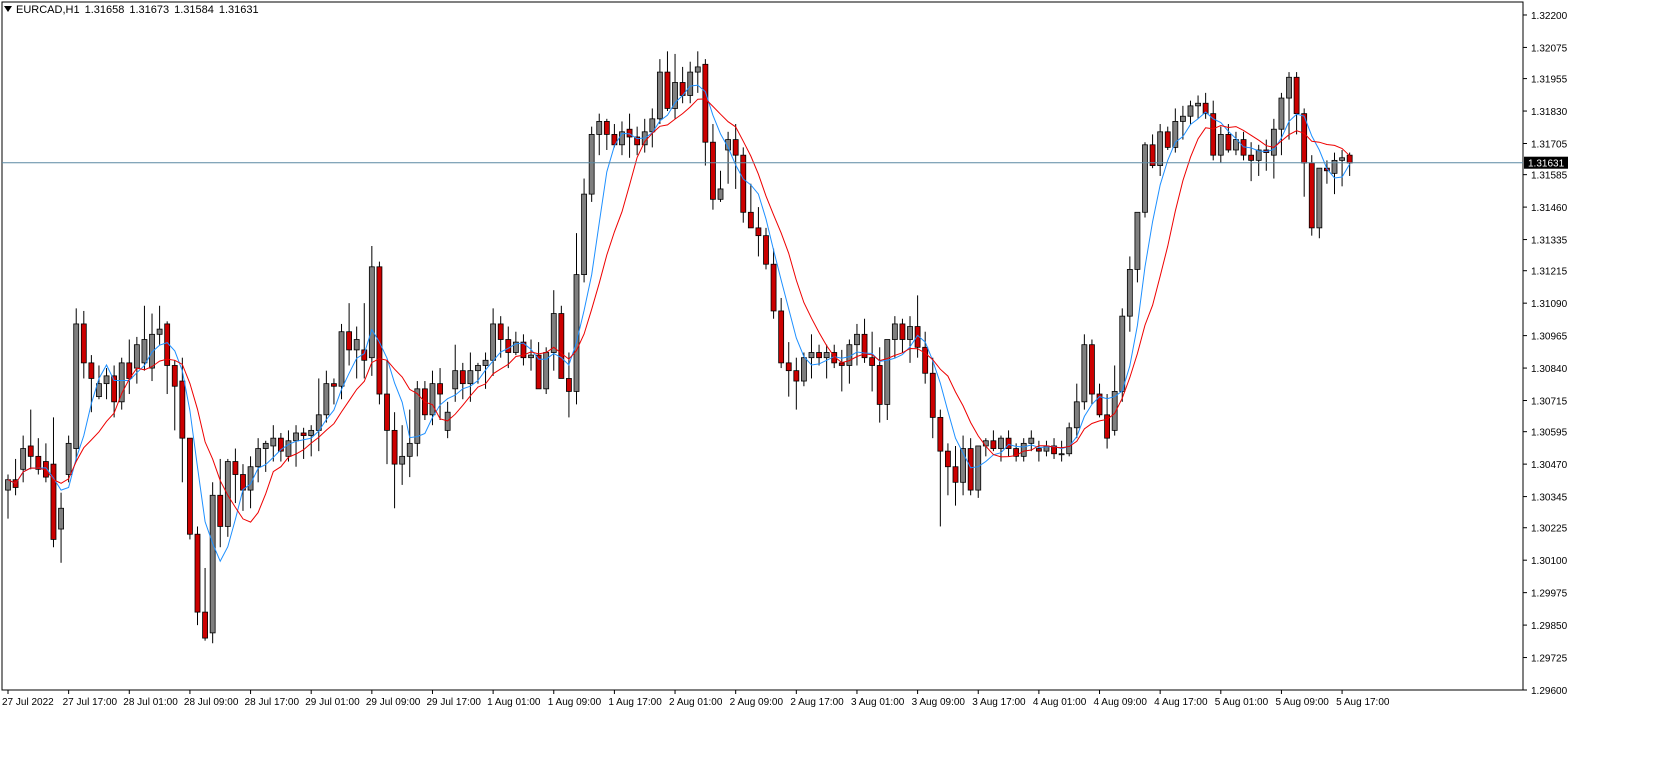 This screenshot has height=758, width=1657. I want to click on x-tick-label: 4 Aug 17:00, so click(1181, 702).